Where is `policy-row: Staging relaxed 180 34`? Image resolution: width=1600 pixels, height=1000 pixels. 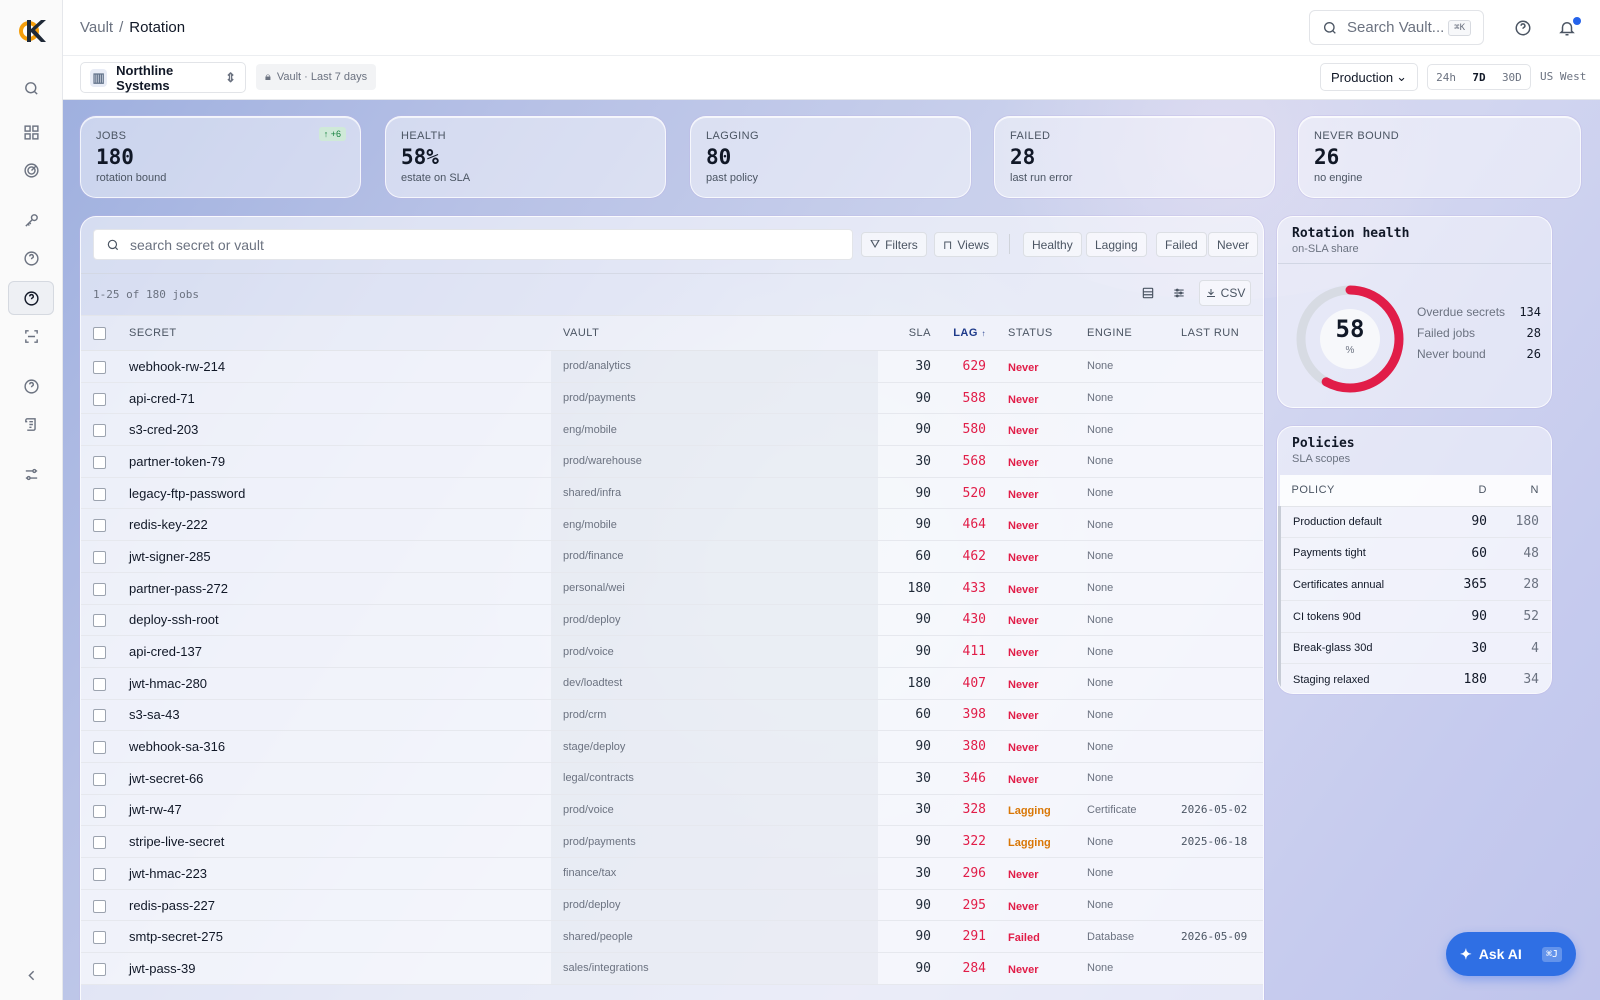 policy-row: Staging relaxed 180 34 is located at coordinates (1414, 678).